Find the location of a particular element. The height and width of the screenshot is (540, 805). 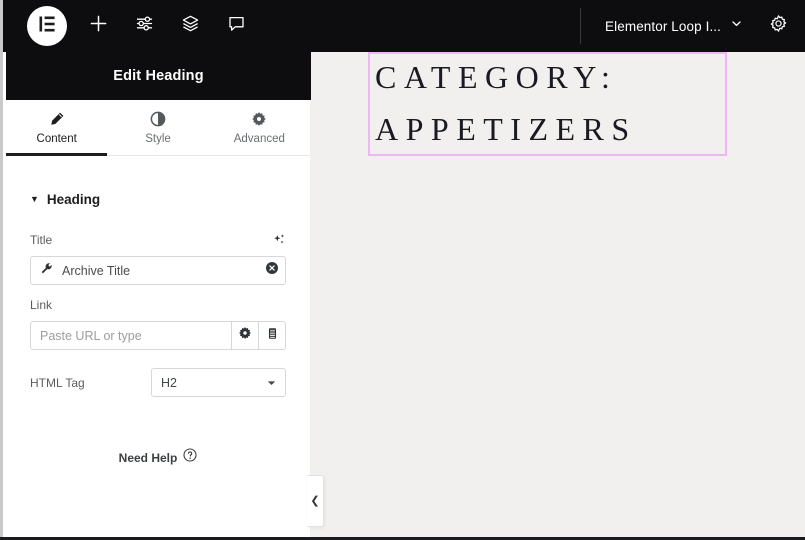

section-heading-toggle: ▼ Heading is located at coordinates (158, 199).